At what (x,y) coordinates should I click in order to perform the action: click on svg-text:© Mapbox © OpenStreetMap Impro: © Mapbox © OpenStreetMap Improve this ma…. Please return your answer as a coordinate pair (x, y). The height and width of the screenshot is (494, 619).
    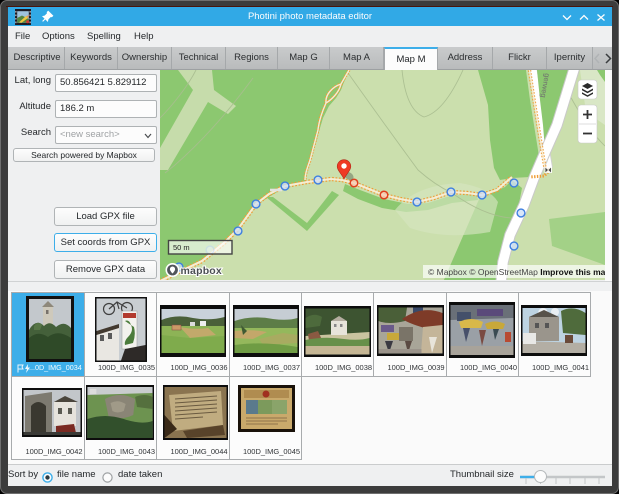
    Looking at the image, I should click on (516, 272).